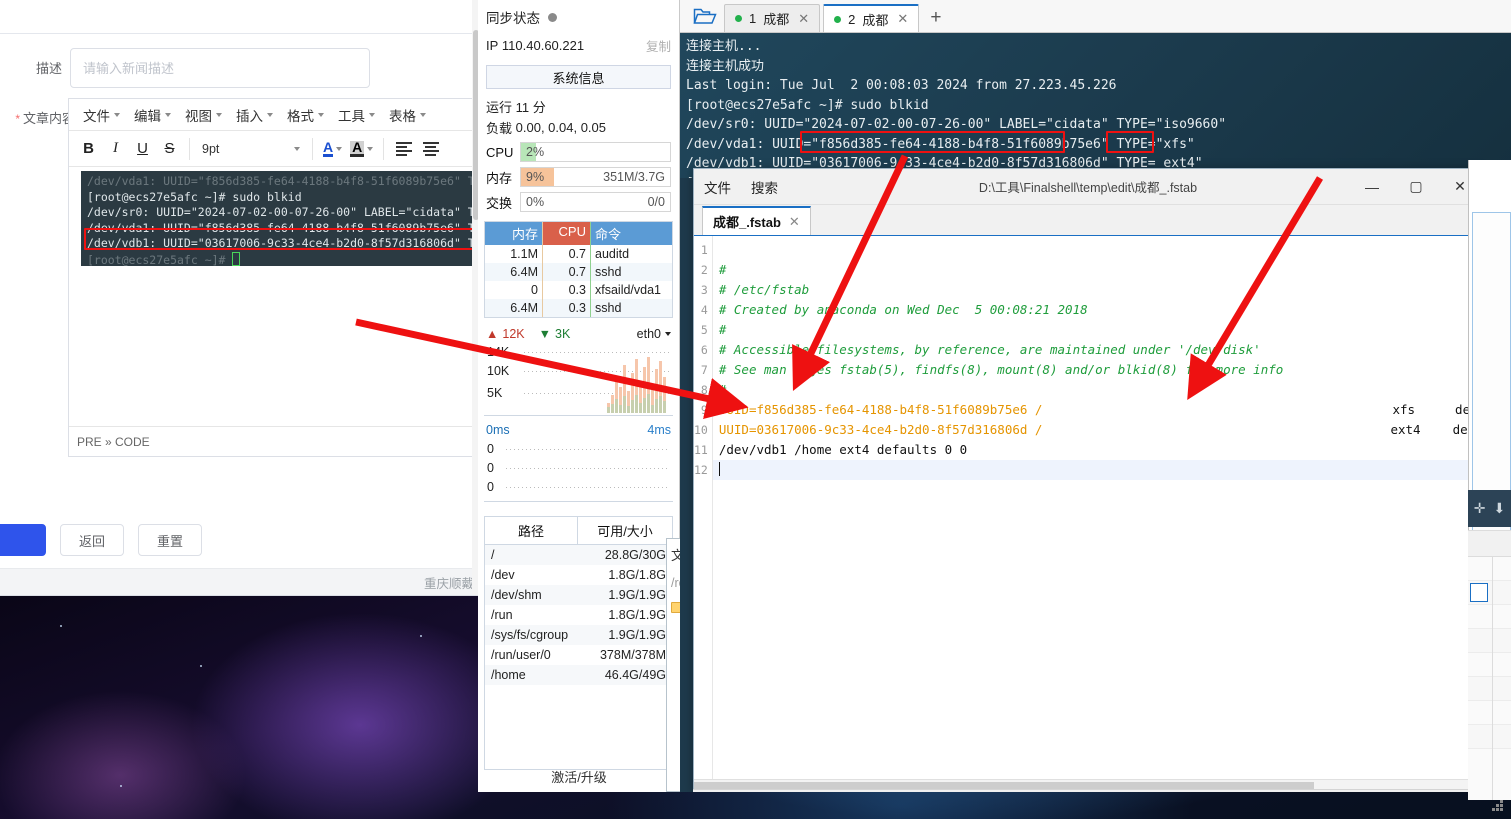 The height and width of the screenshot is (819, 1511). Describe the element at coordinates (152, 115) in the screenshot. I see `editor-menu-edit: 编辑` at that location.